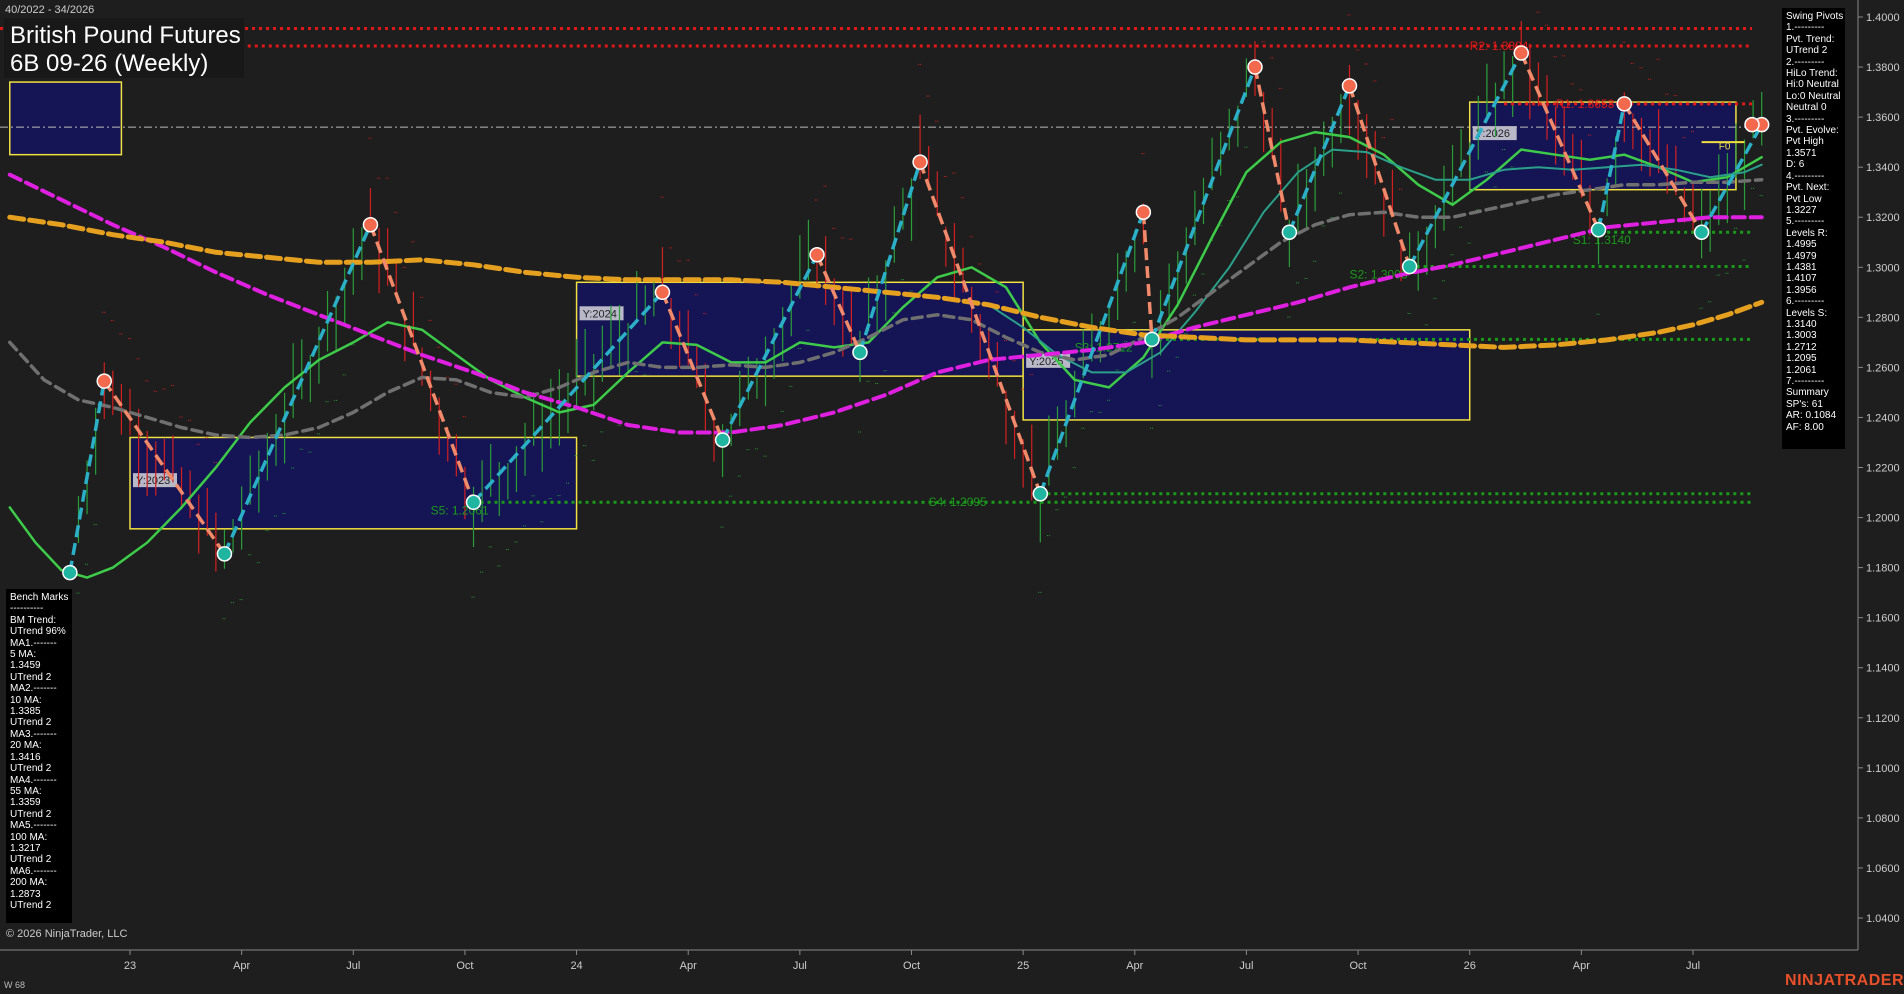 The image size is (1904, 994). I want to click on bench-marks-line: 55 MA:, so click(26, 791).